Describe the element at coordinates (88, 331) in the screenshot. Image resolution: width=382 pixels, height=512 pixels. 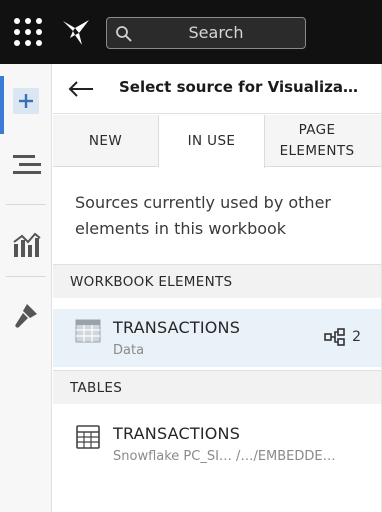
I see `table-element-icon` at that location.